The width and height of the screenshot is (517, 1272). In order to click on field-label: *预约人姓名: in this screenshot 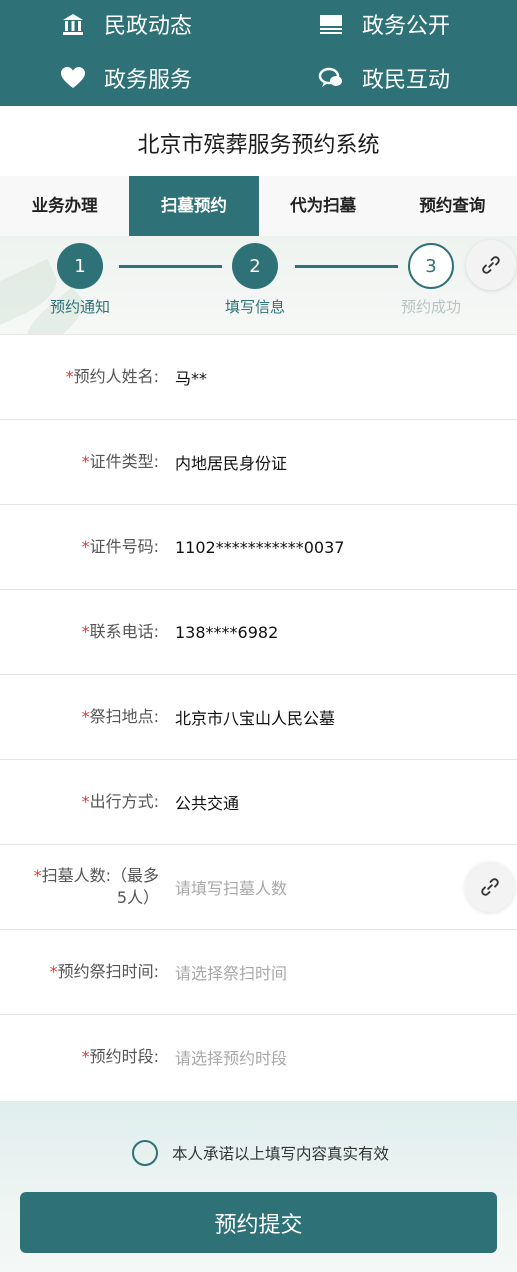, I will do `click(81, 377)`.